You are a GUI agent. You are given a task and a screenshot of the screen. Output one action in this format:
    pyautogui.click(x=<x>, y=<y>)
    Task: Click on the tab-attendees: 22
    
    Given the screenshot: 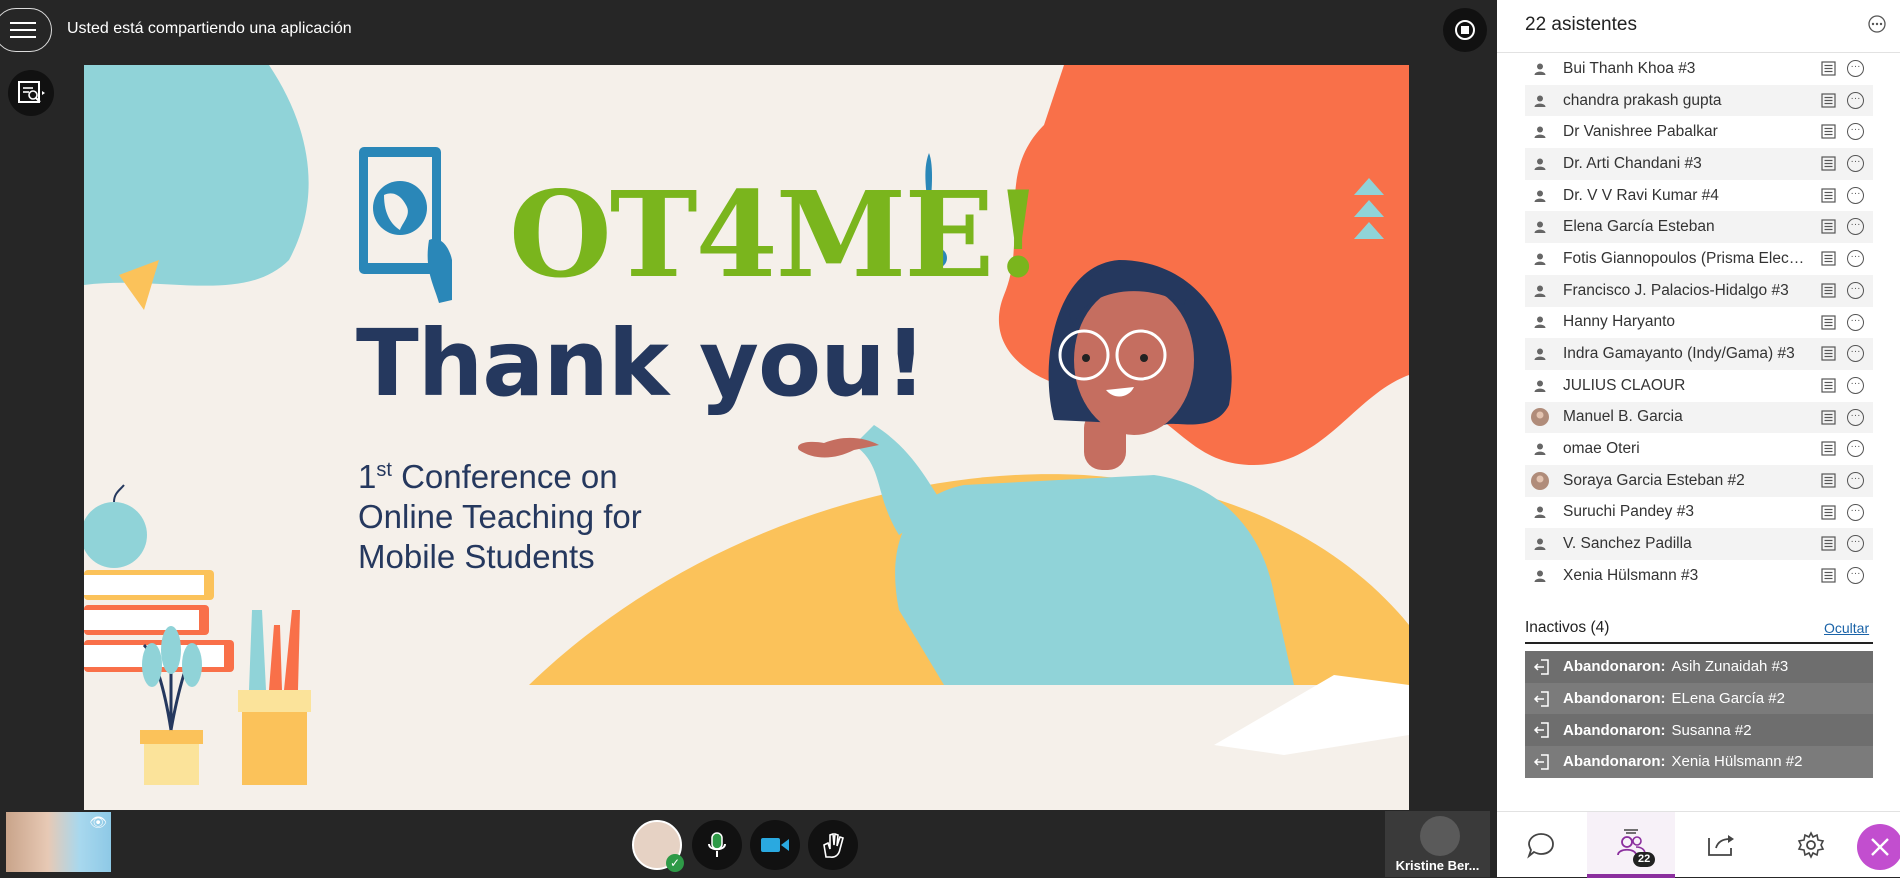 What is the action you would take?
    pyautogui.click(x=1631, y=845)
    